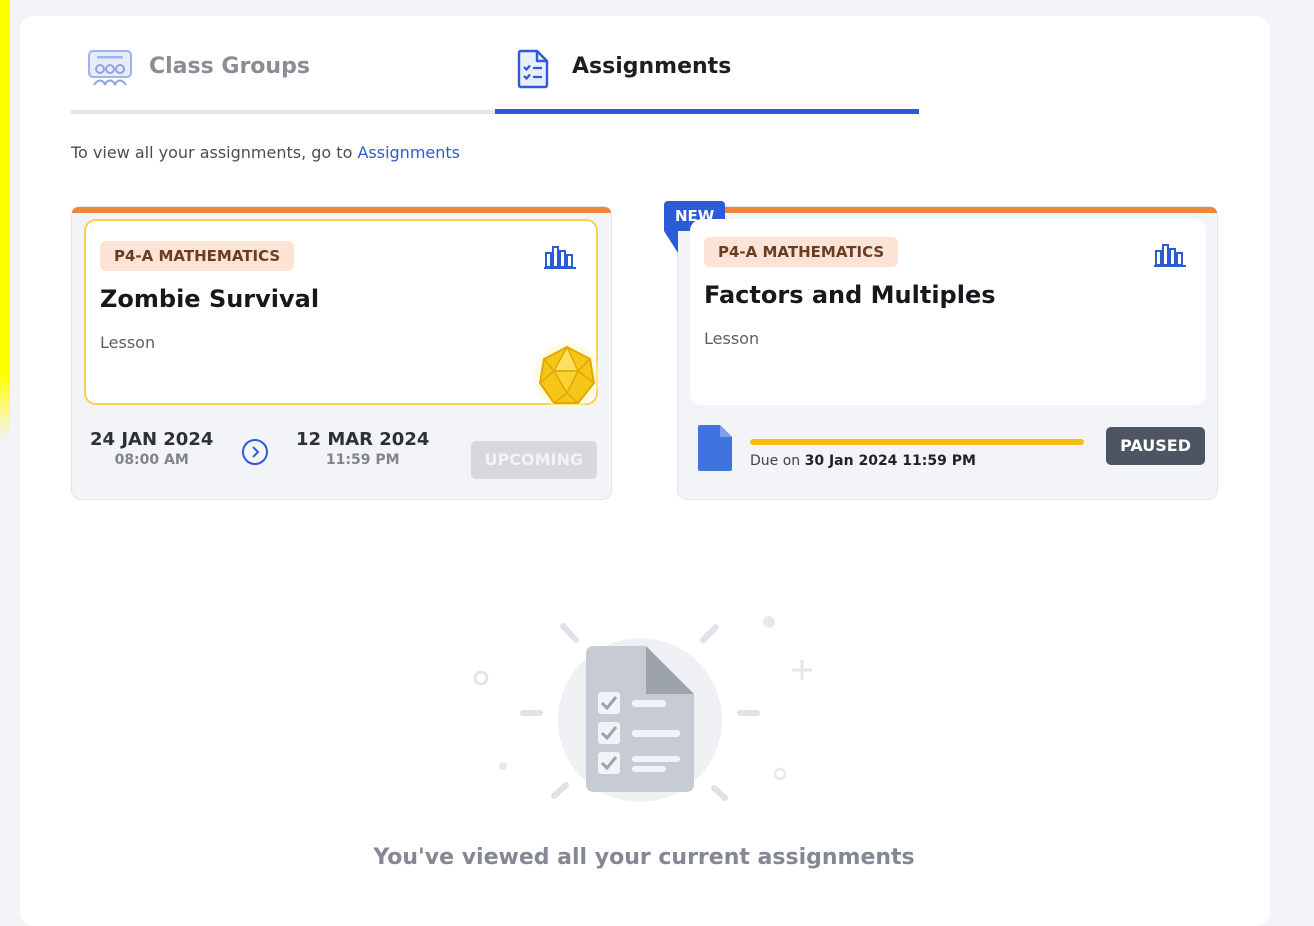 Image resolution: width=1314 pixels, height=926 pixels. I want to click on checklist-document-icon, so click(650, 710).